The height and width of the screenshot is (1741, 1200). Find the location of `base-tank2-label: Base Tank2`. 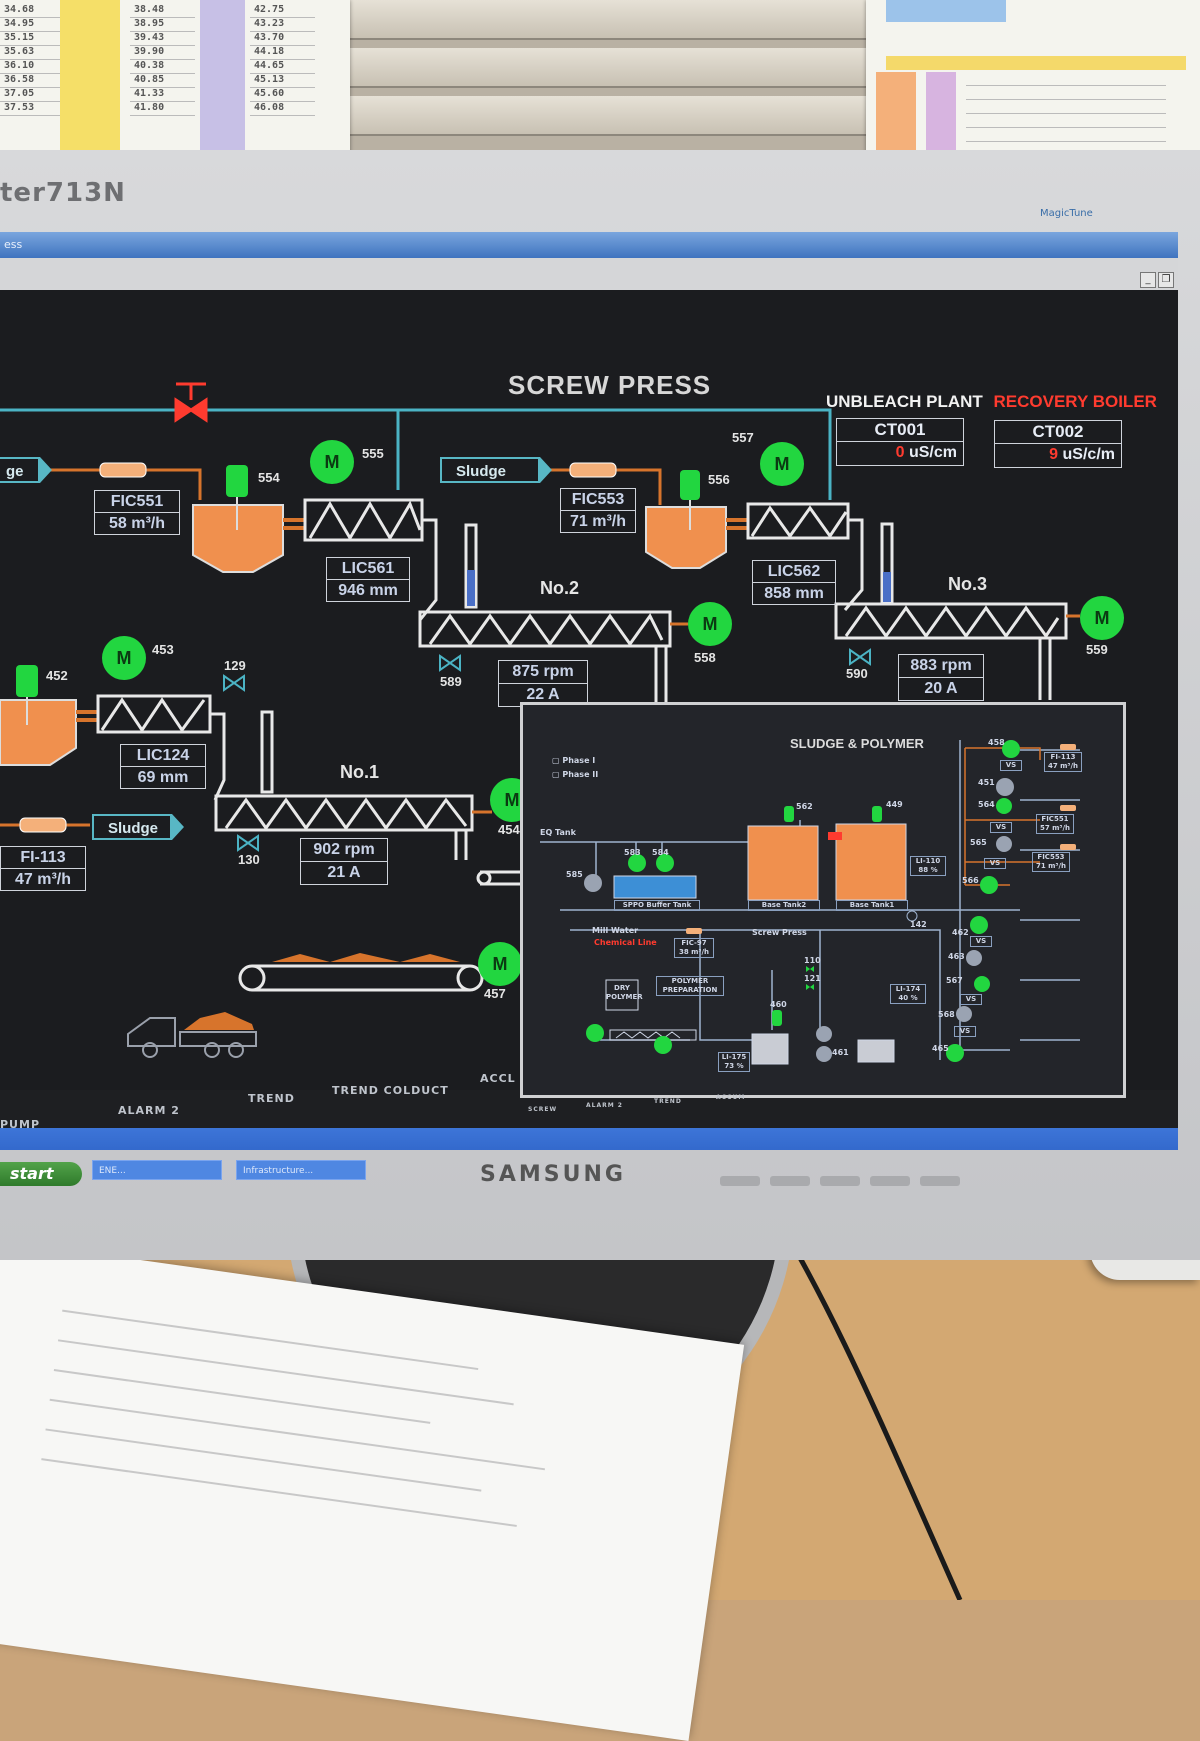

base-tank2-label: Base Tank2 is located at coordinates (784, 905).